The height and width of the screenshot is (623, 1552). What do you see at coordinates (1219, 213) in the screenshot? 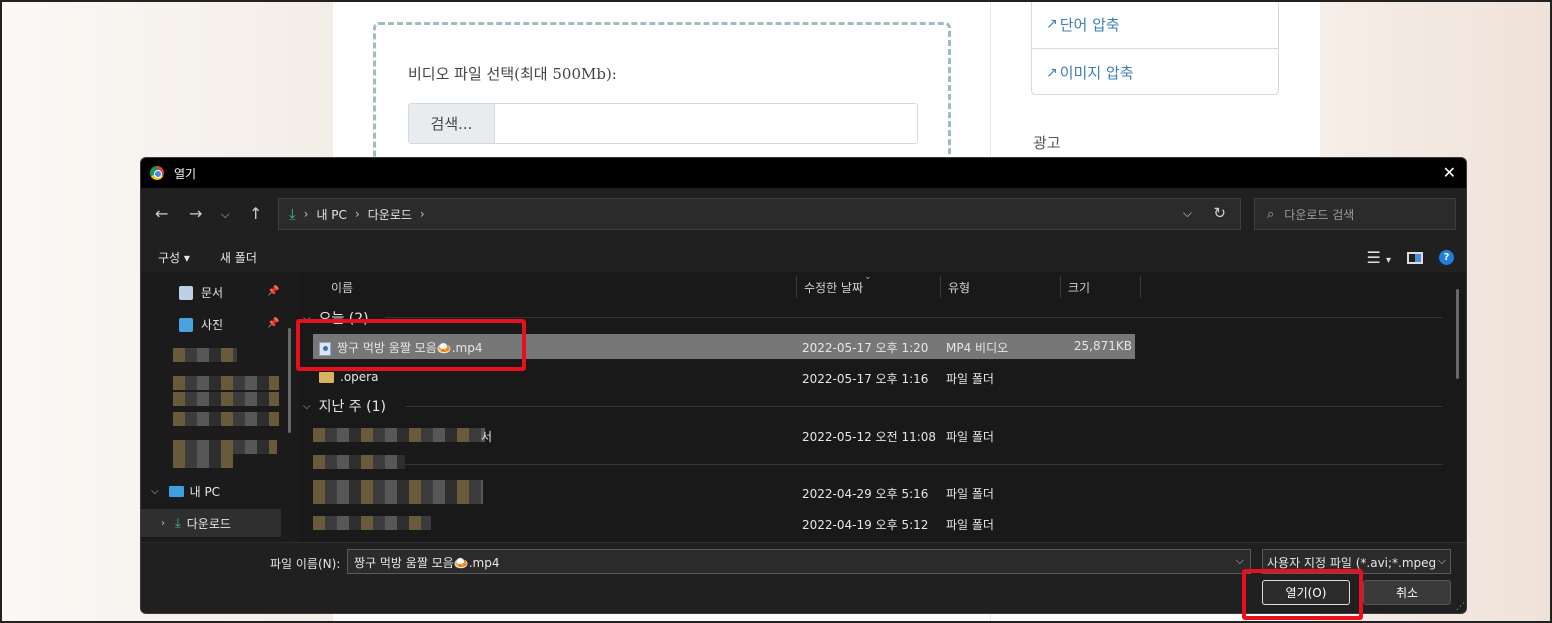
I see `refresh-icon: ↻` at bounding box center [1219, 213].